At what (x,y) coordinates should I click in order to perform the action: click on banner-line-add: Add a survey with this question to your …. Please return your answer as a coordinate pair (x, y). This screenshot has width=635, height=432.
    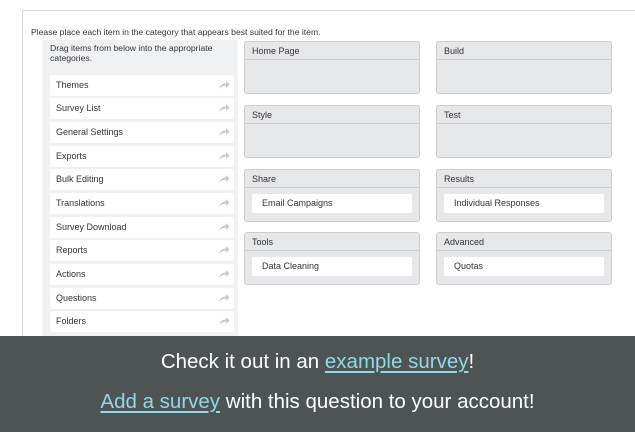
    Looking at the image, I should click on (317, 402).